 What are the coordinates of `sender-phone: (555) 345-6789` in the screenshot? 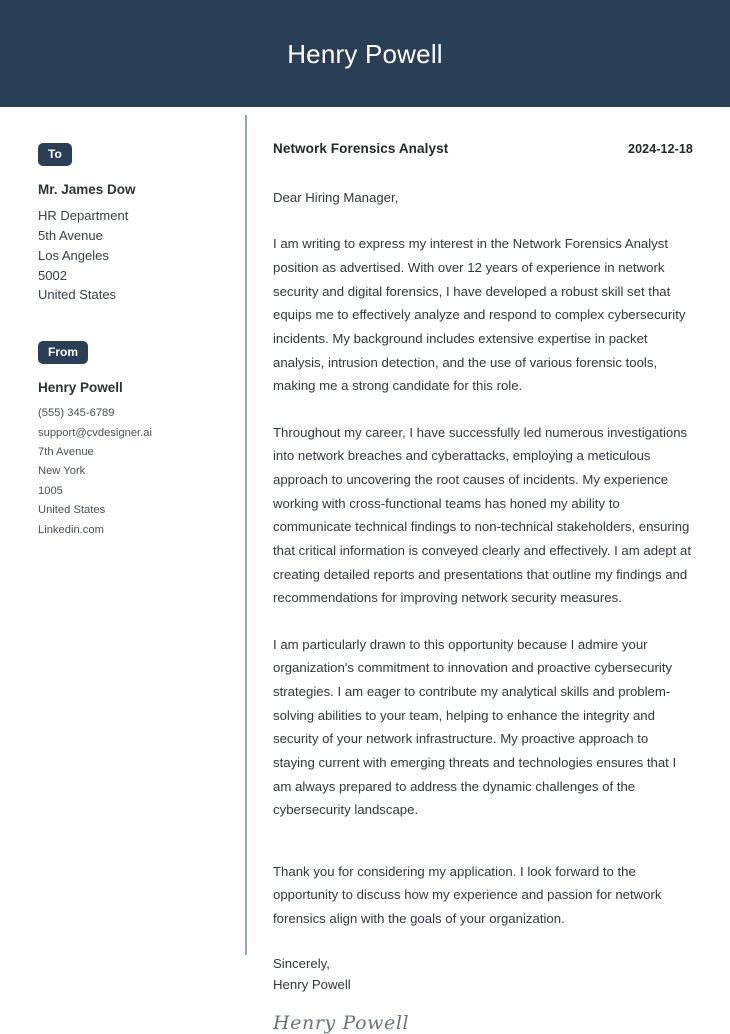 It's located at (76, 413).